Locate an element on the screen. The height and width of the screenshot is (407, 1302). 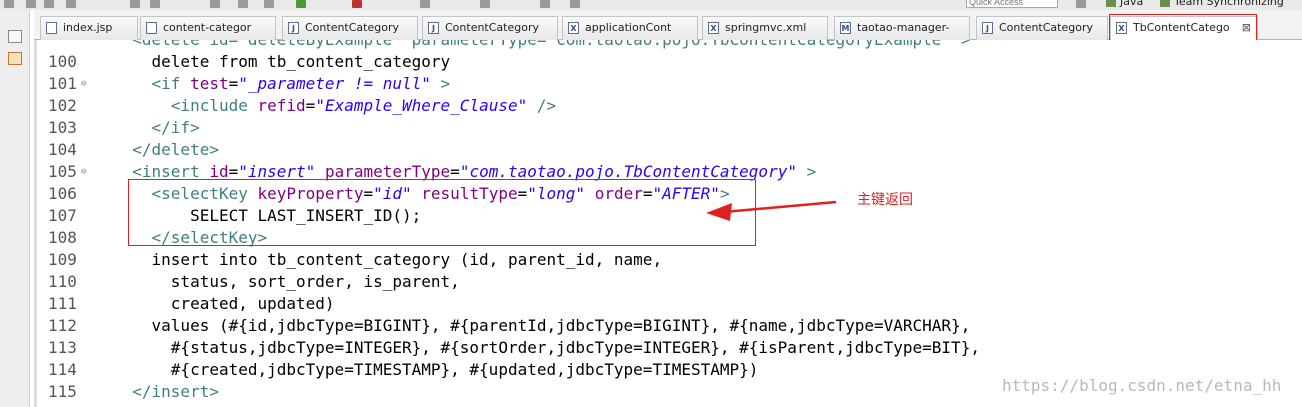
line-number: 109 is located at coordinates (62, 259).